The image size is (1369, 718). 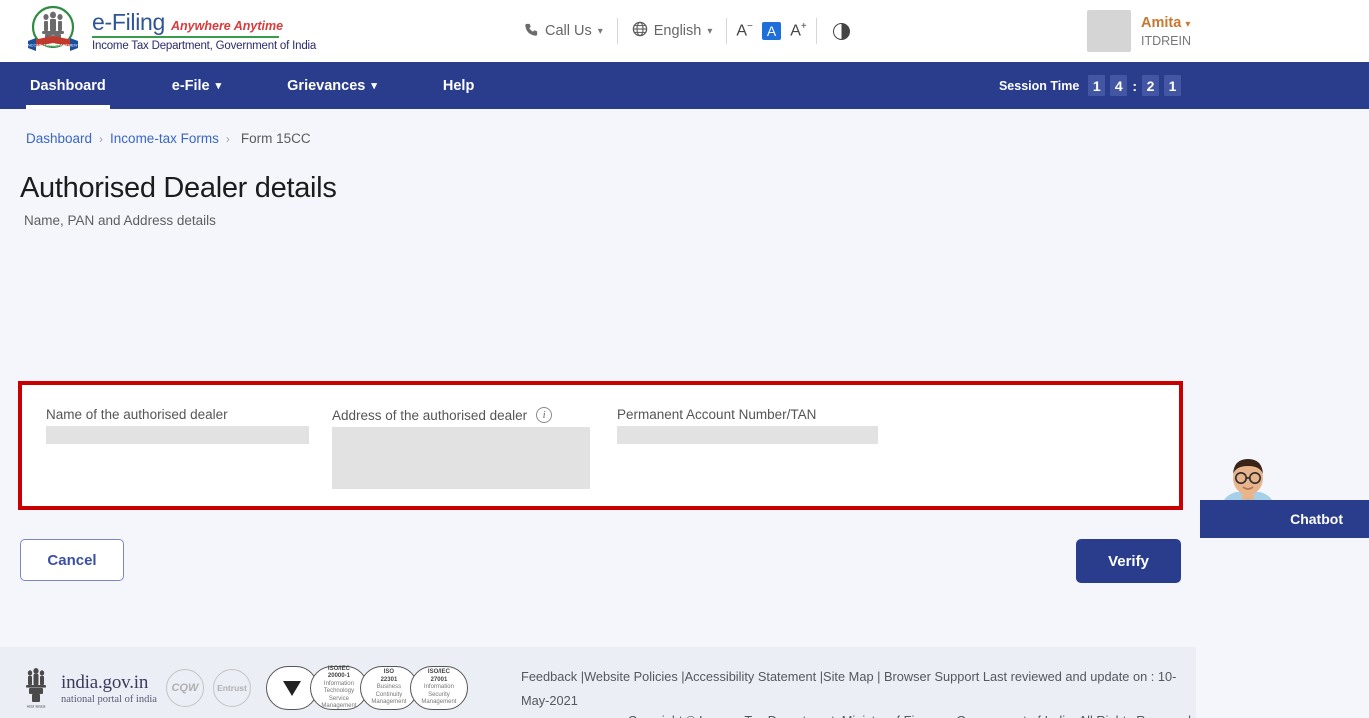 I want to click on field-label: Name of the authorised dealer, so click(x=137, y=414).